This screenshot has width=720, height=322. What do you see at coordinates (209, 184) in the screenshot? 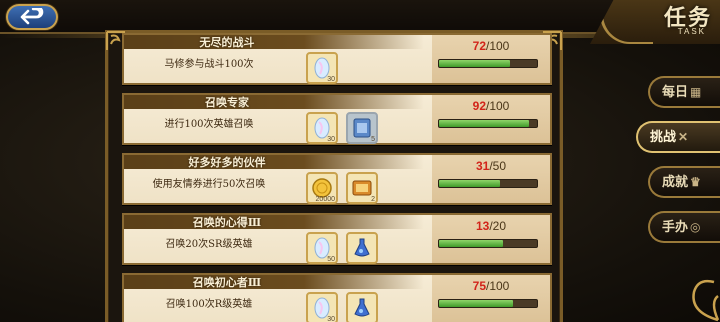
I see `task-desc: 使用友情券进行50次召唤` at bounding box center [209, 184].